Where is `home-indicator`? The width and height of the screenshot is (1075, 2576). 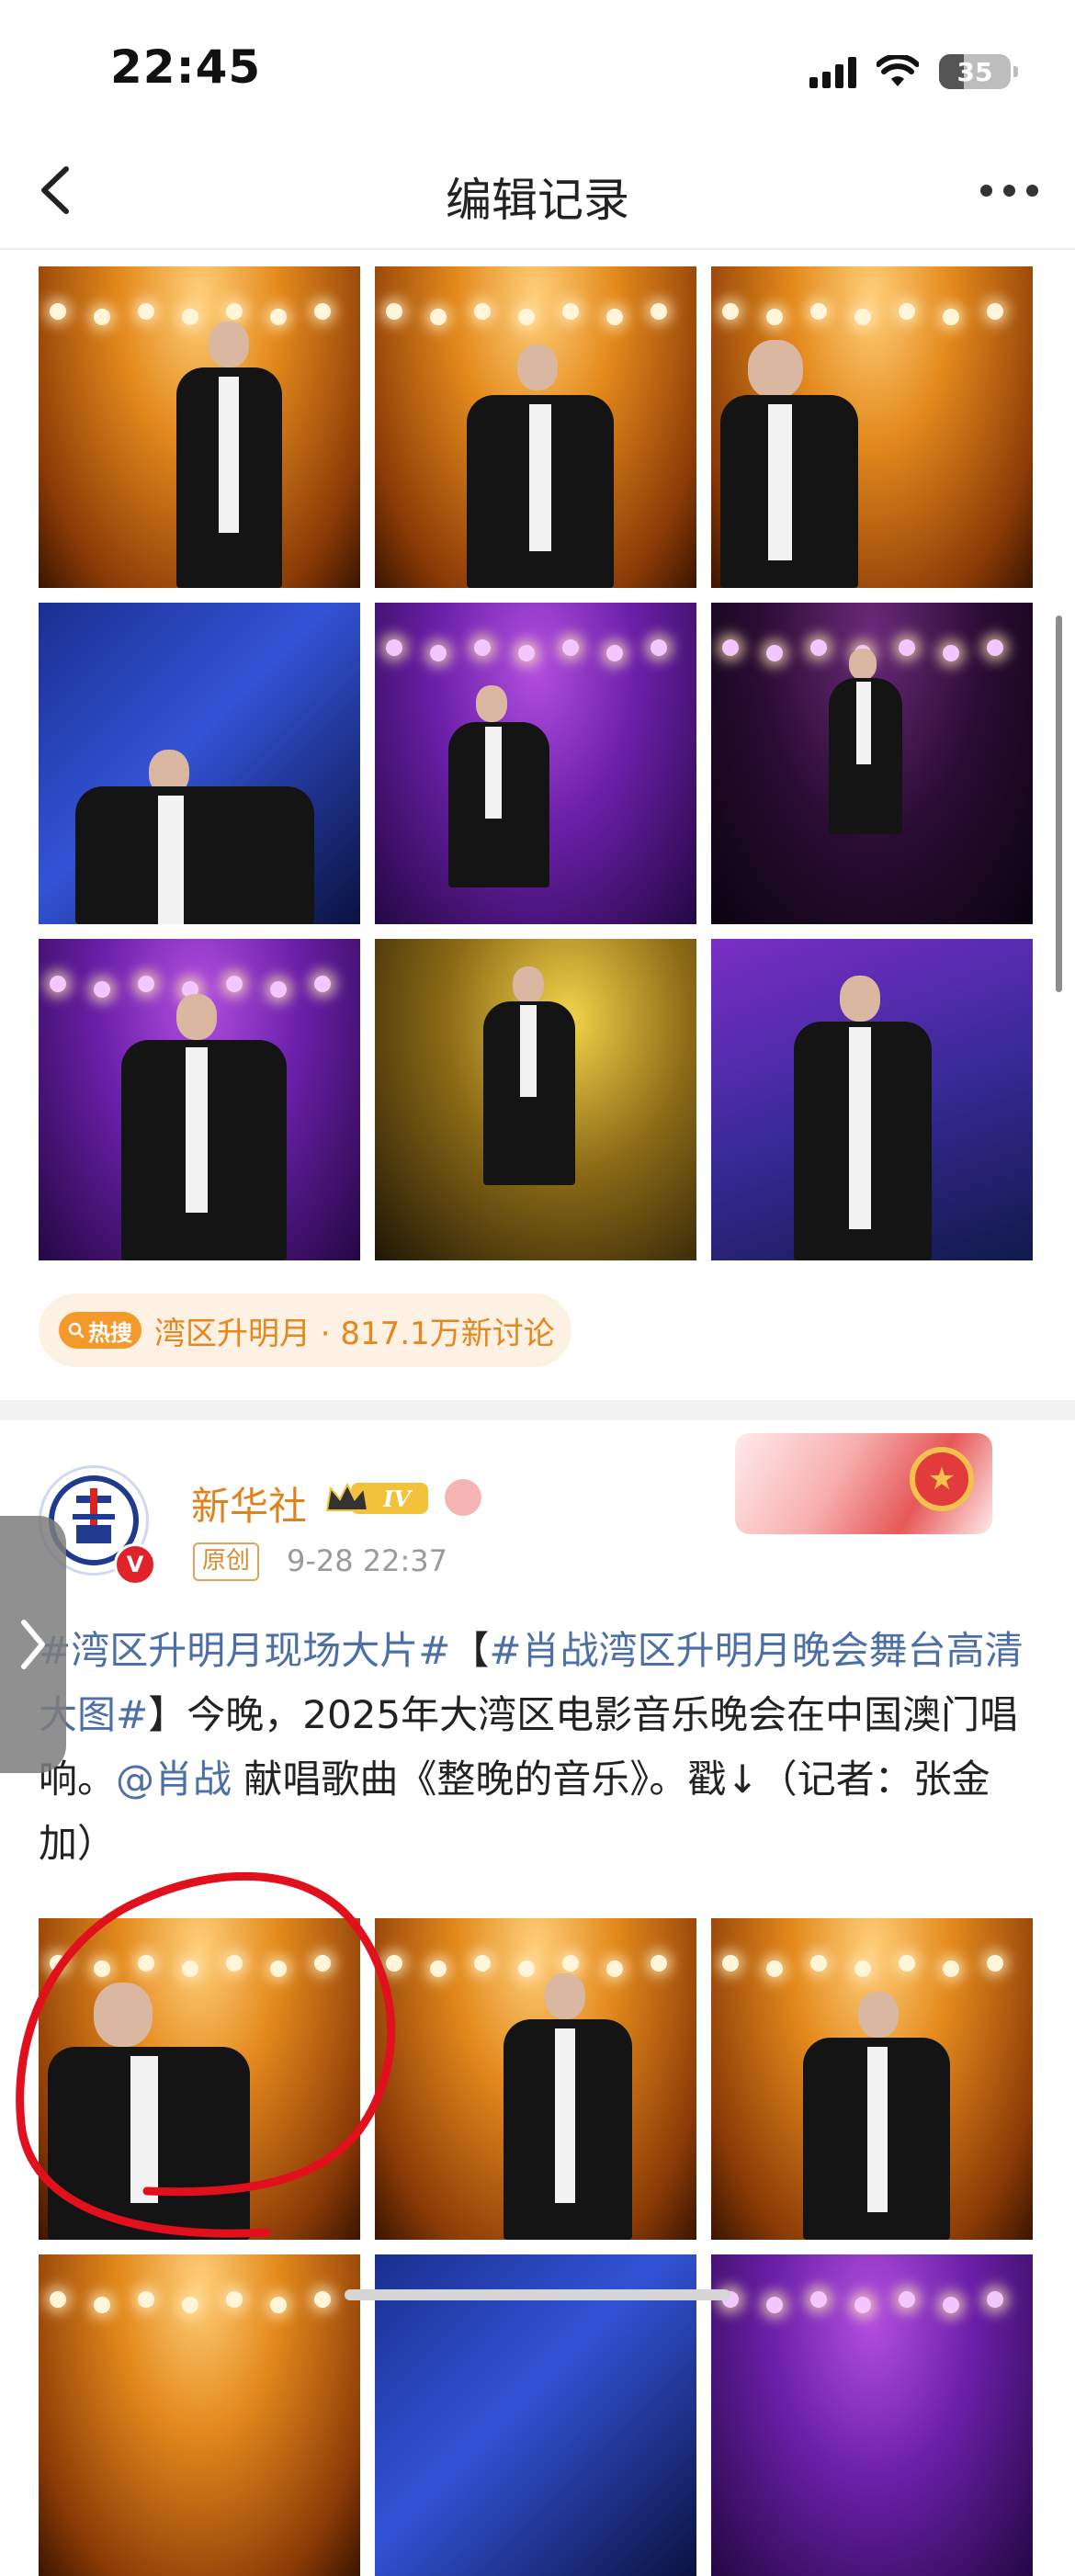
home-indicator is located at coordinates (537, 2294).